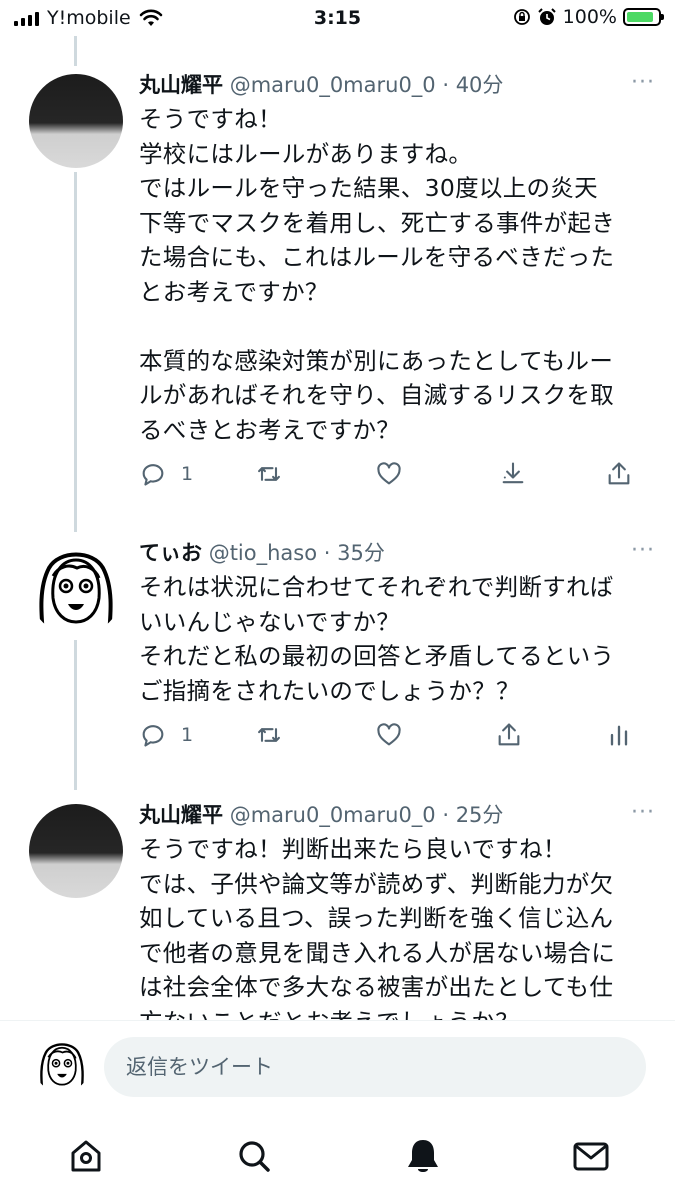 Image resolution: width=675 pixels, height=1200 pixels. Describe the element at coordinates (366, 815) in the screenshot. I see `author-meta: @maru0_0maru0_0 · 25分` at that location.